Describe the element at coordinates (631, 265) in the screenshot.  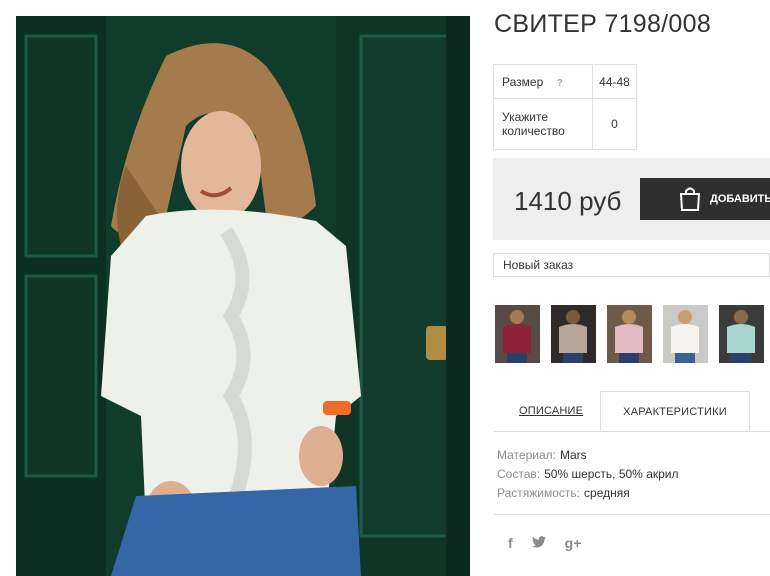
I see `order-select: Новый заказ` at that location.